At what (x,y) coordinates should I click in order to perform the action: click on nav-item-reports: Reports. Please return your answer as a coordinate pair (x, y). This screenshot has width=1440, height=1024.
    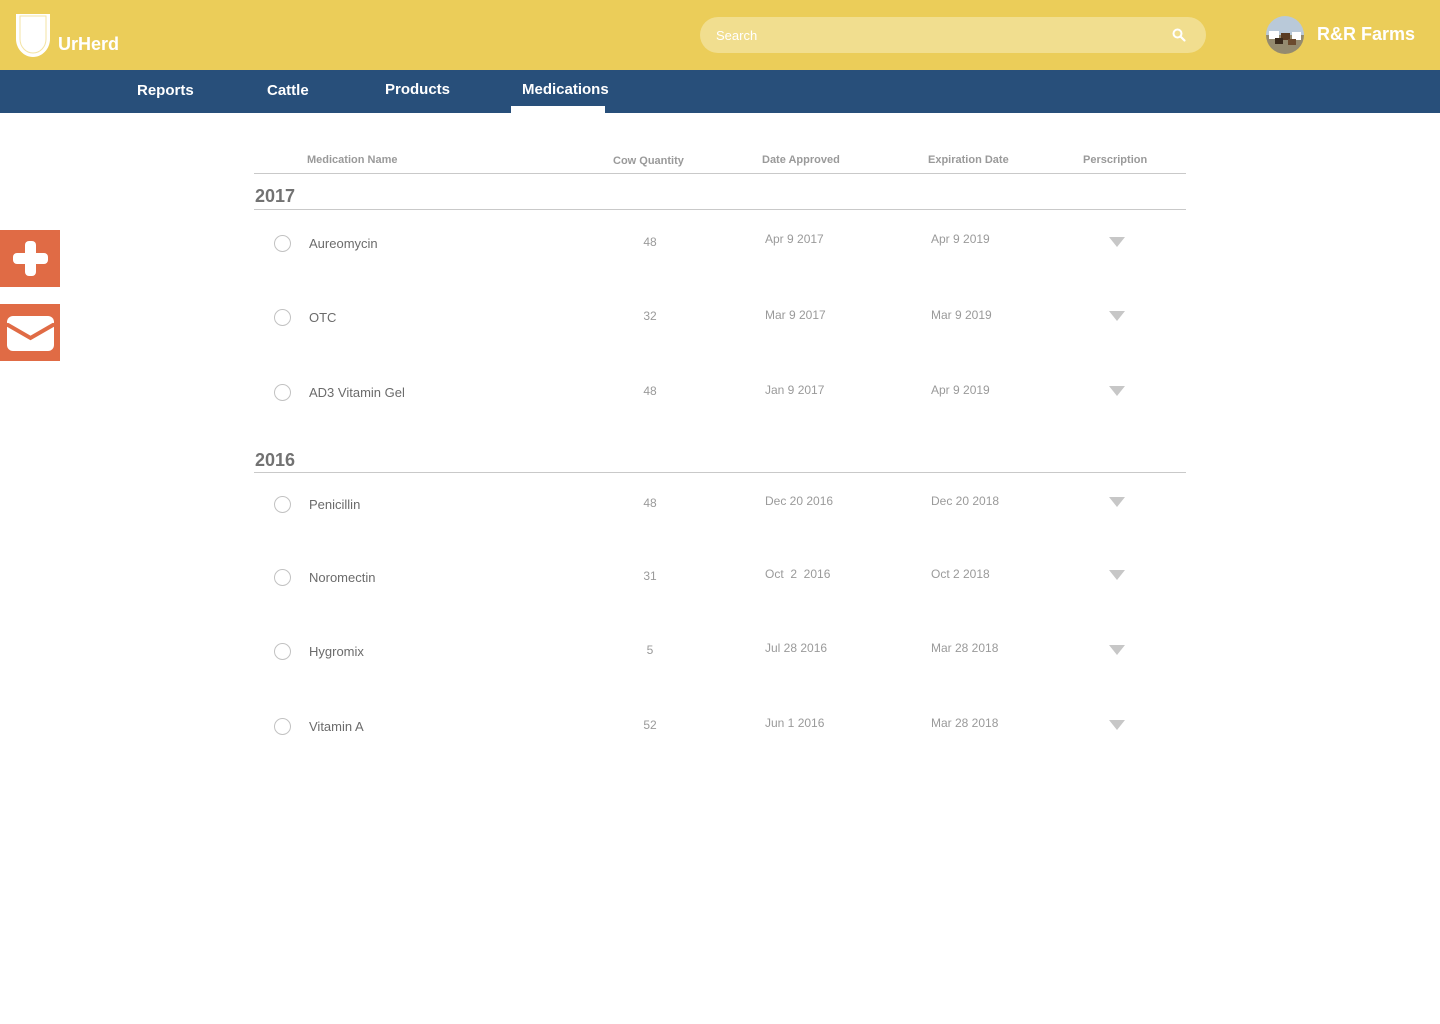
    Looking at the image, I should click on (165, 90).